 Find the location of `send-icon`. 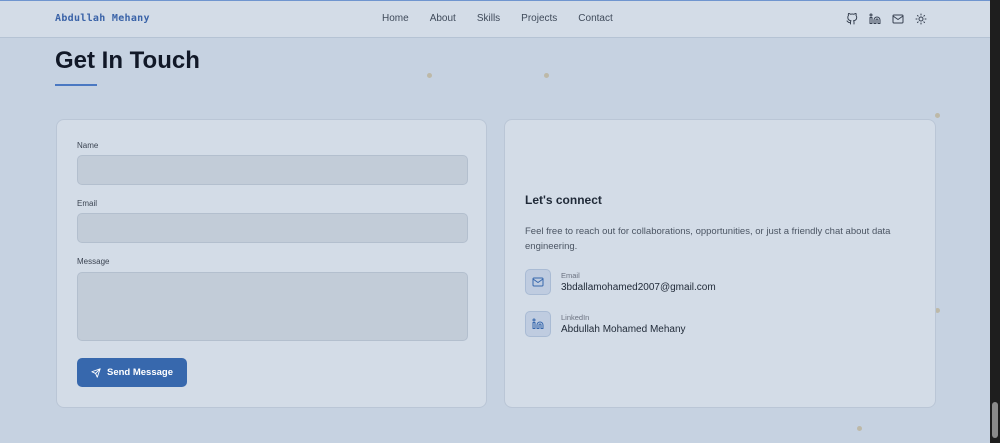

send-icon is located at coordinates (96, 372).